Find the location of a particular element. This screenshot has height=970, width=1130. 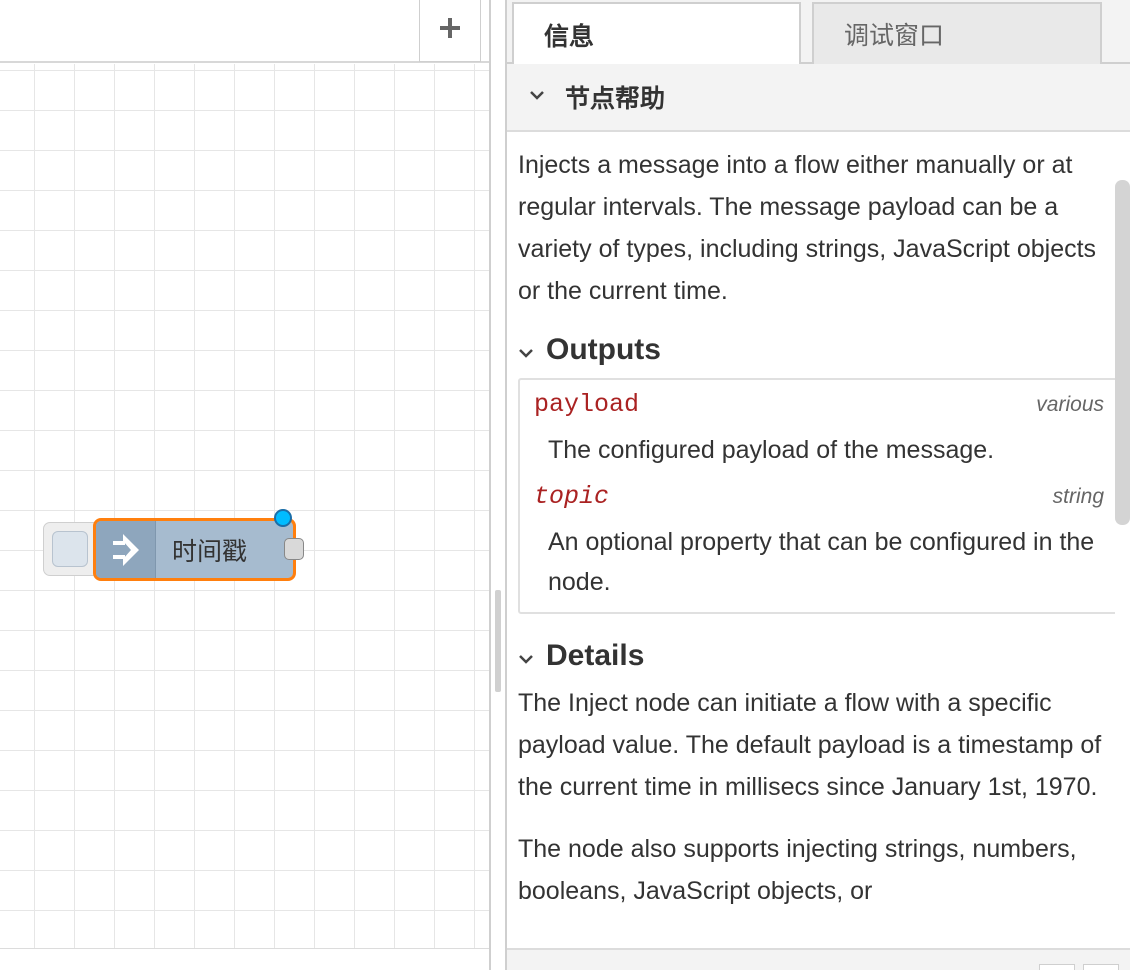

node-changed-indicator is located at coordinates (283, 518).